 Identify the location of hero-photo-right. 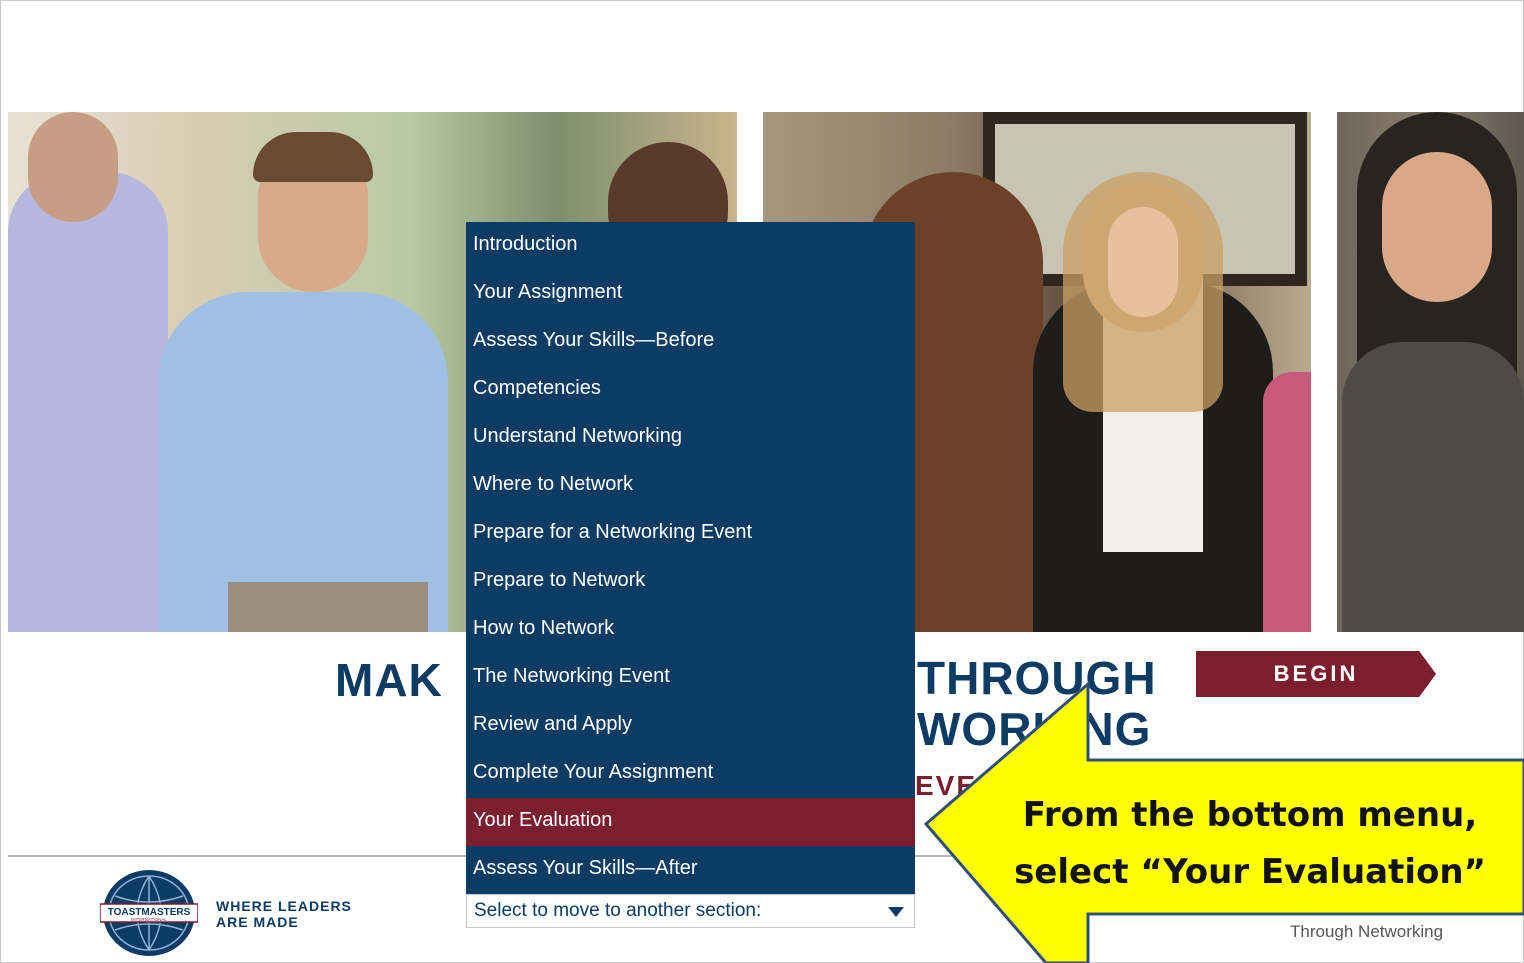
(1430, 372).